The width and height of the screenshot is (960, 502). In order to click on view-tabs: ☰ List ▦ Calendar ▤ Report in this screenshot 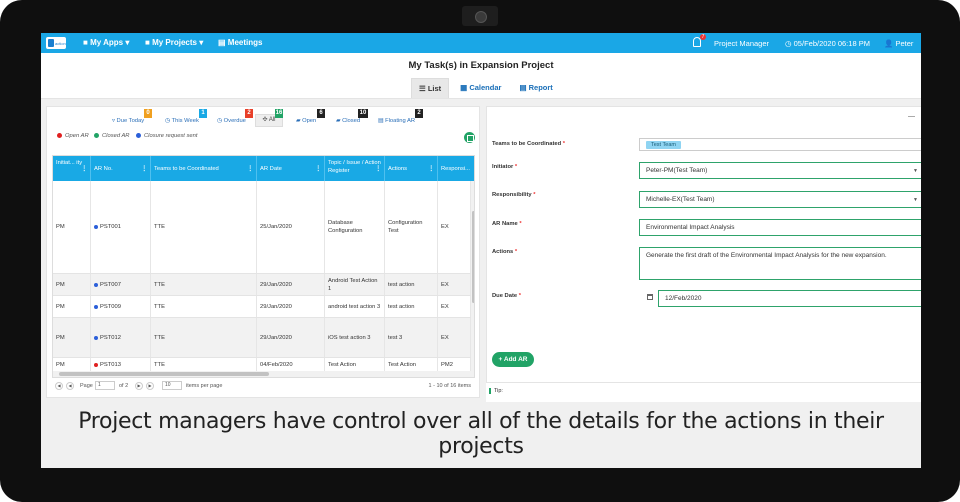, I will do `click(485, 88)`.